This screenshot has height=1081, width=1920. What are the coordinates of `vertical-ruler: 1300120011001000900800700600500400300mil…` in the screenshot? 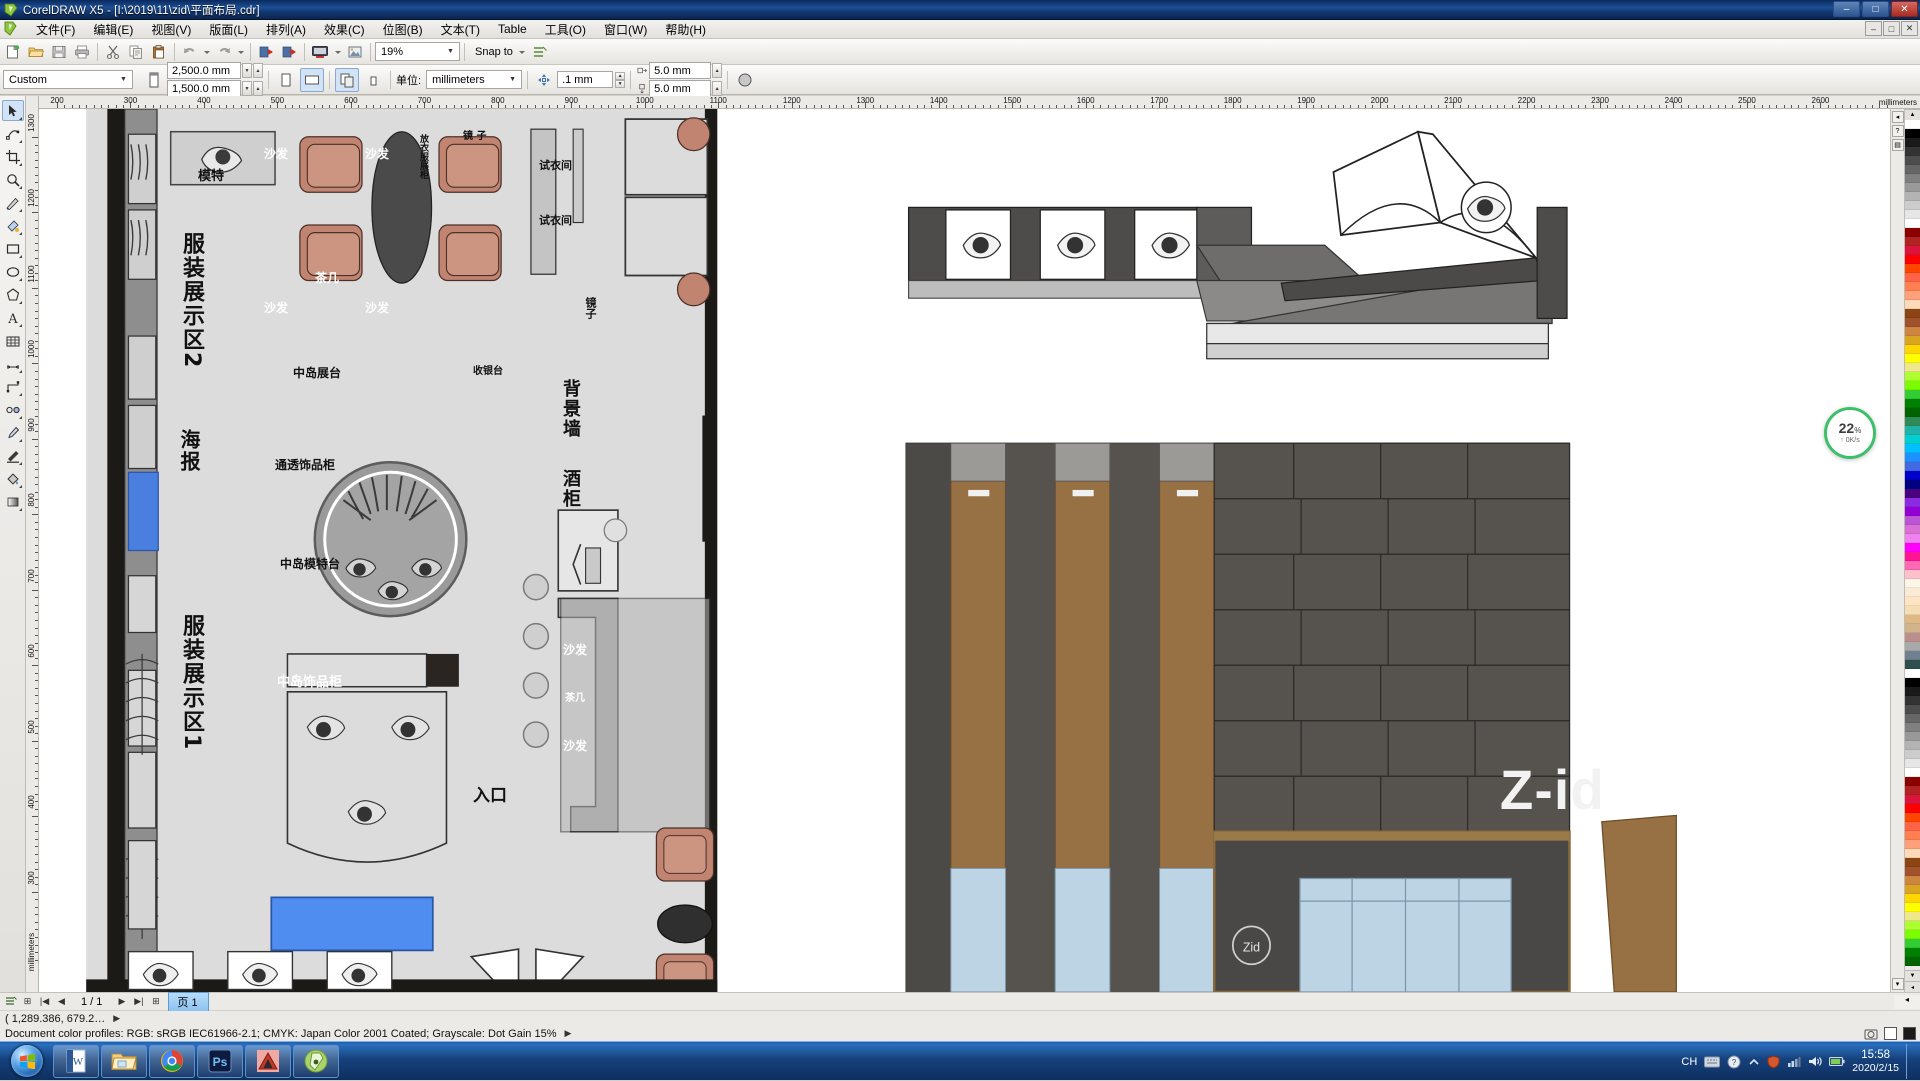 It's located at (32, 550).